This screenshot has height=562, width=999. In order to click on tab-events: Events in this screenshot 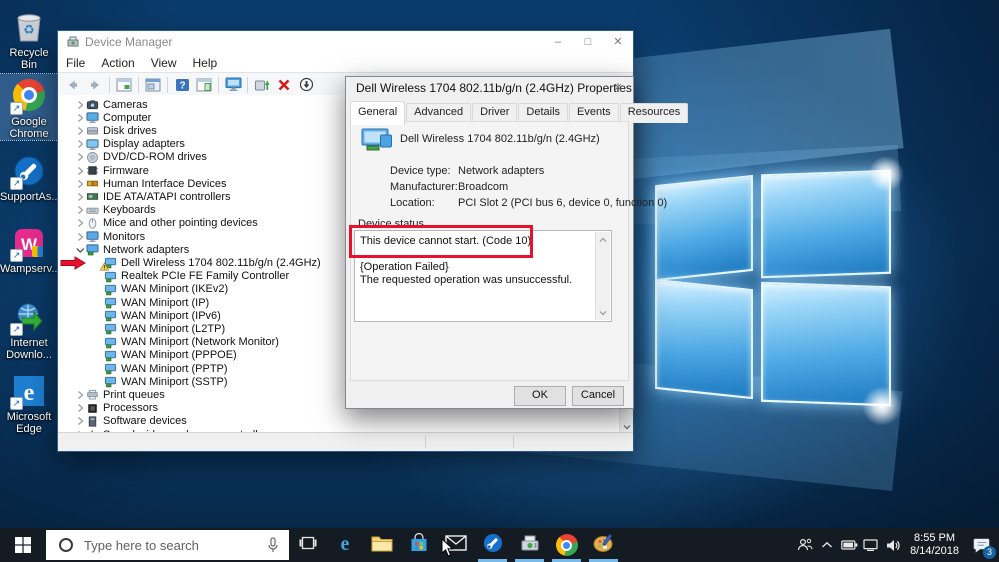, I will do `click(594, 113)`.